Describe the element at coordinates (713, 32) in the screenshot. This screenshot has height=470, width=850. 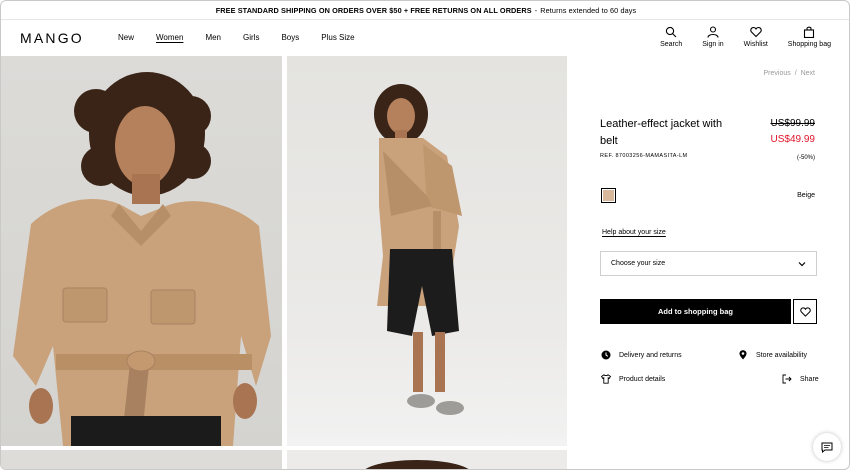
I see `user-icon` at that location.